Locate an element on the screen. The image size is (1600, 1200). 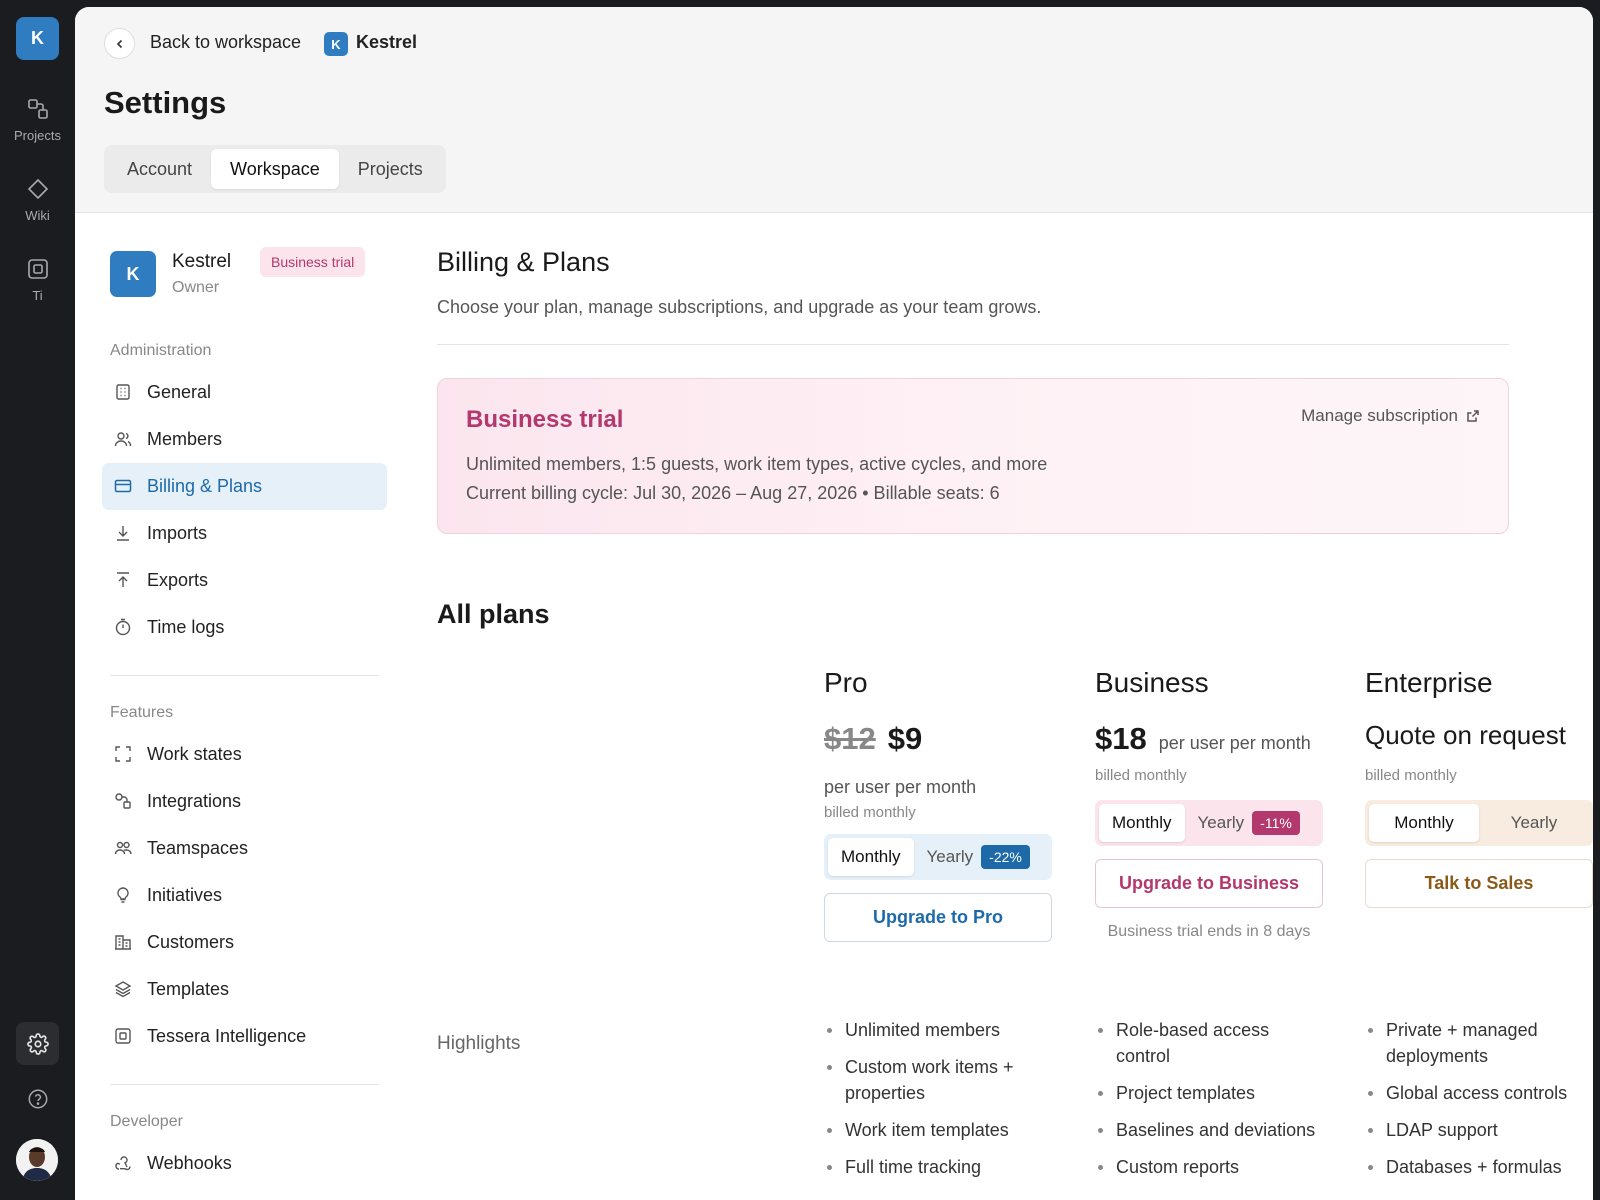
sidebar-item-templates: Templates is located at coordinates (244, 989).